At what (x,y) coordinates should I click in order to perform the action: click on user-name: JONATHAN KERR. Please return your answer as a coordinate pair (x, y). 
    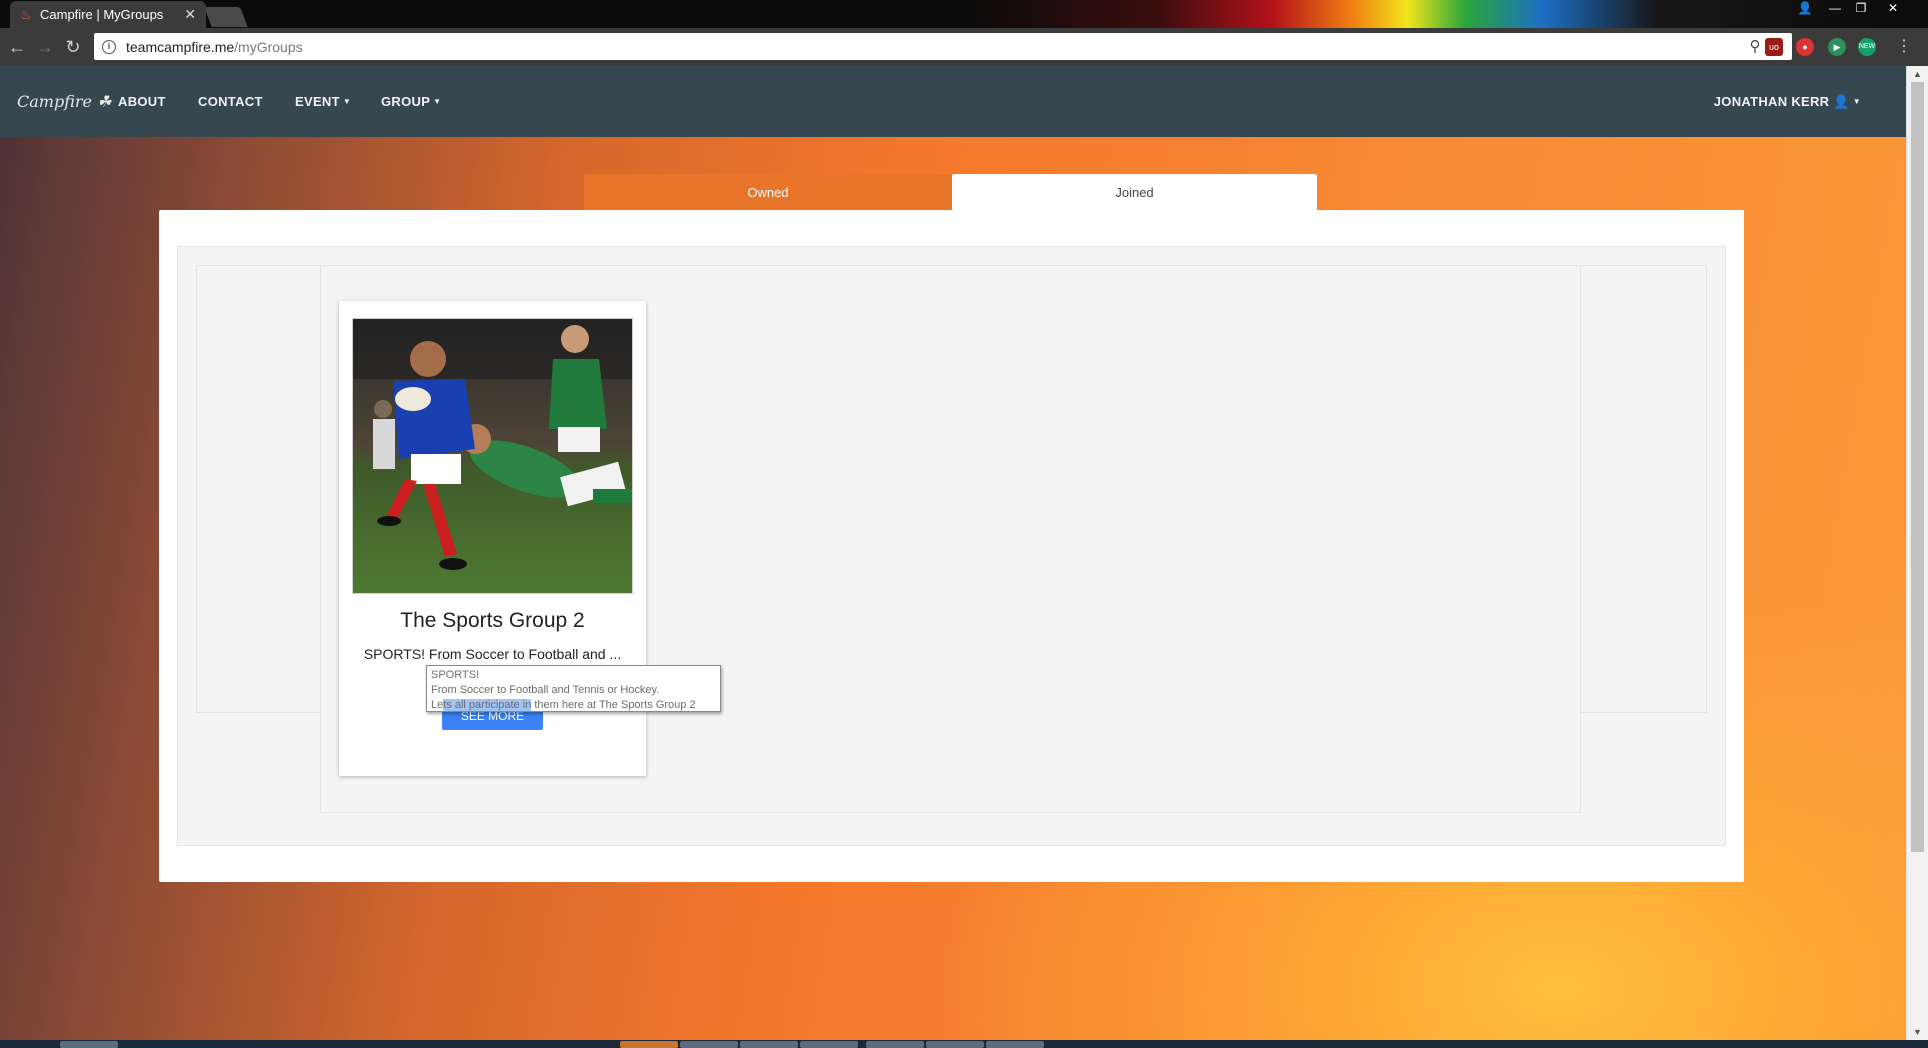
    Looking at the image, I should click on (1771, 101).